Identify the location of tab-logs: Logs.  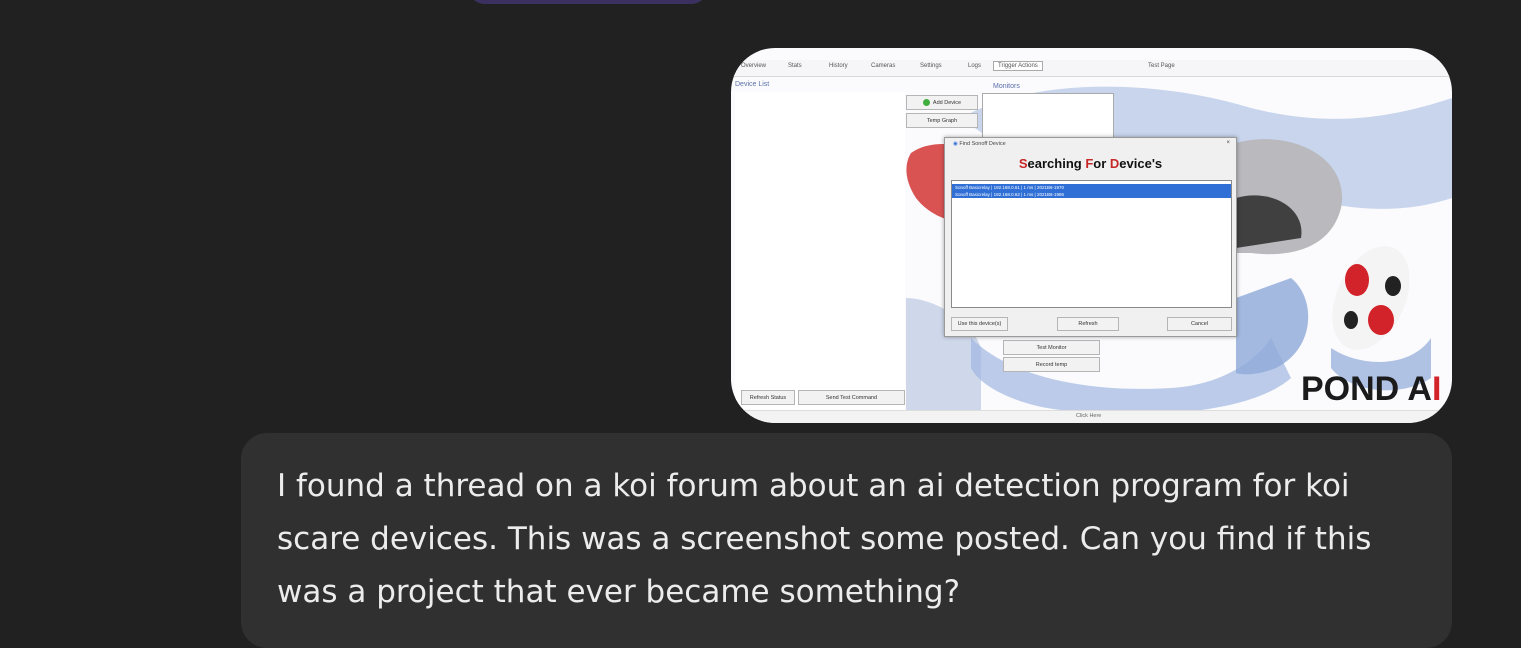
(974, 66).